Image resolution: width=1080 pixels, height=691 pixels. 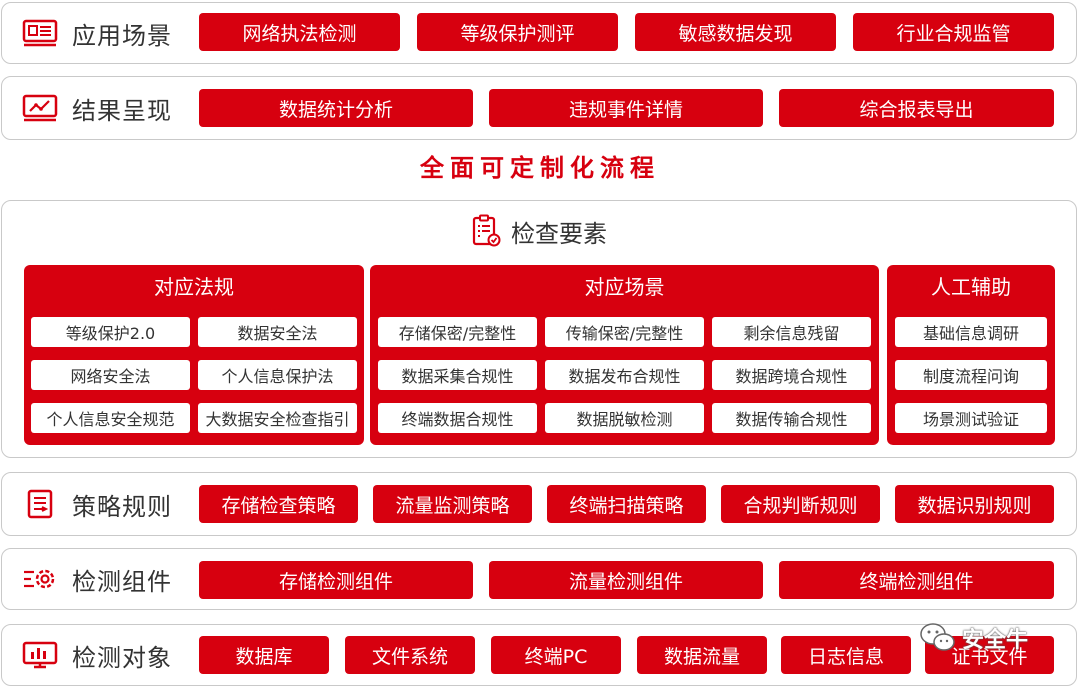 I want to click on item-personal-info-security-spec: 个人信息安全规范, so click(x=110, y=418).